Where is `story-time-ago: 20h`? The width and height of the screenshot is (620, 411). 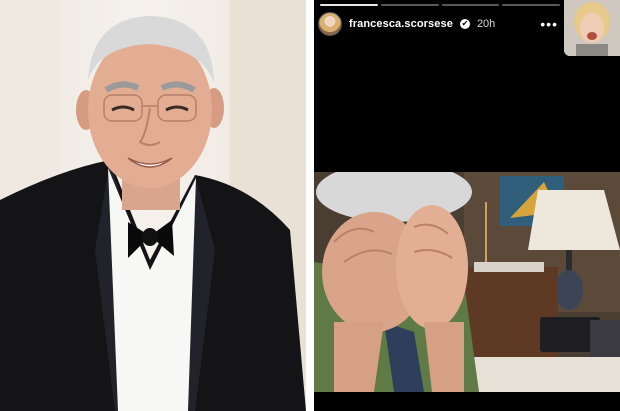
story-time-ago: 20h is located at coordinates (486, 24).